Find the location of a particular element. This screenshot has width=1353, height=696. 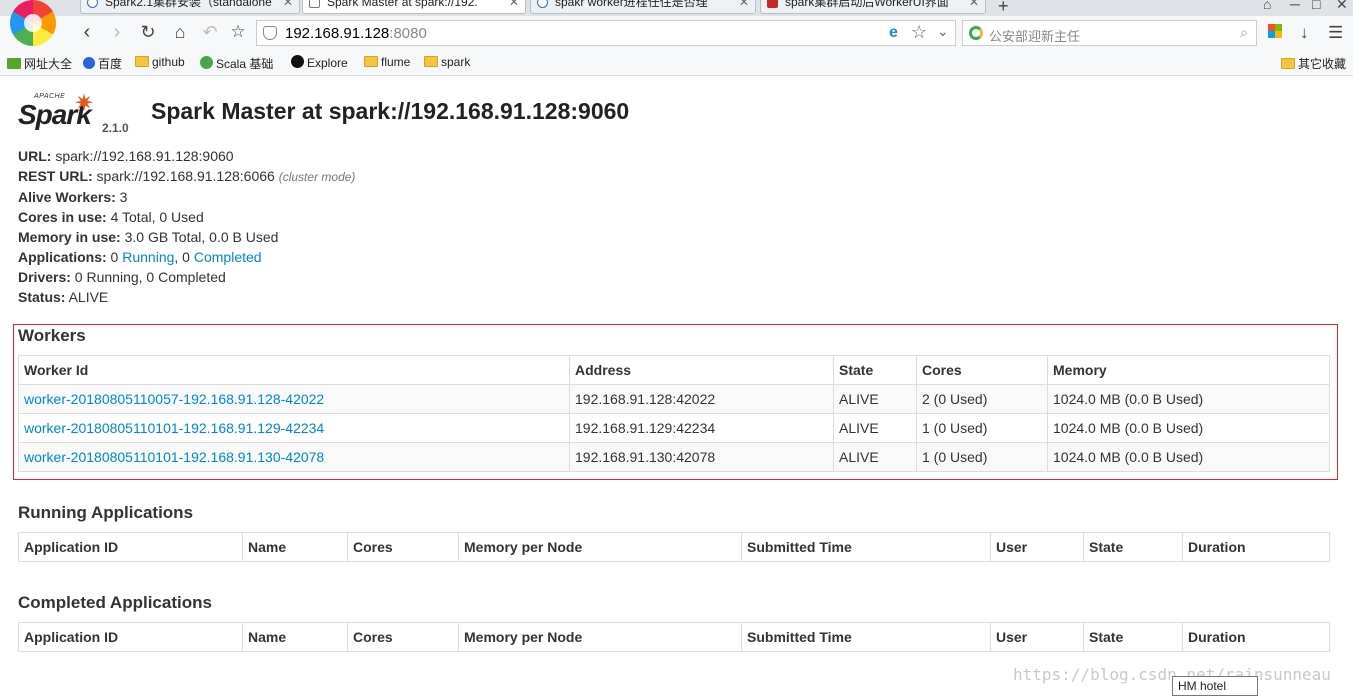

bookmark-star-icon: ☆ is located at coordinates (919, 32).